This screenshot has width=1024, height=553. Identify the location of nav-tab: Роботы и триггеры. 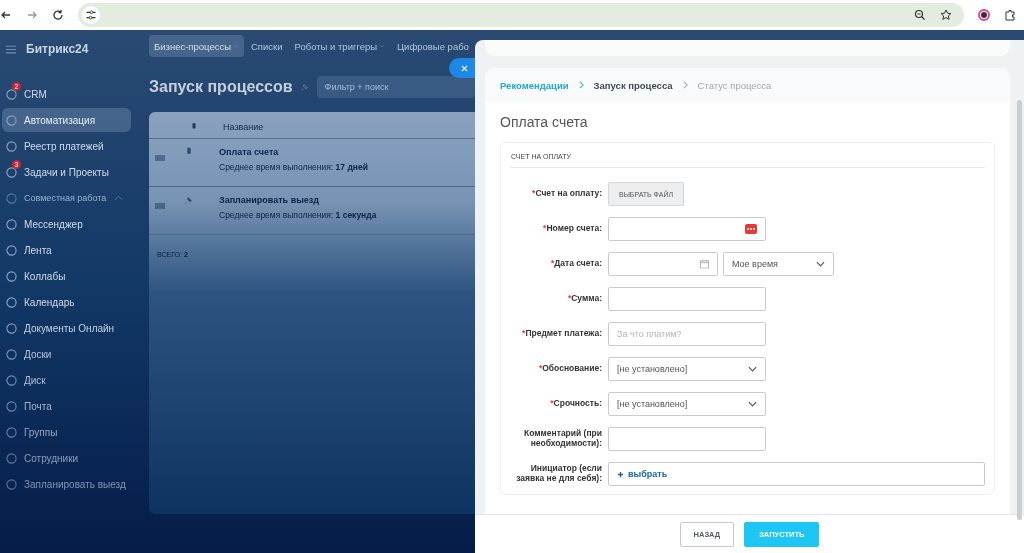
(340, 46).